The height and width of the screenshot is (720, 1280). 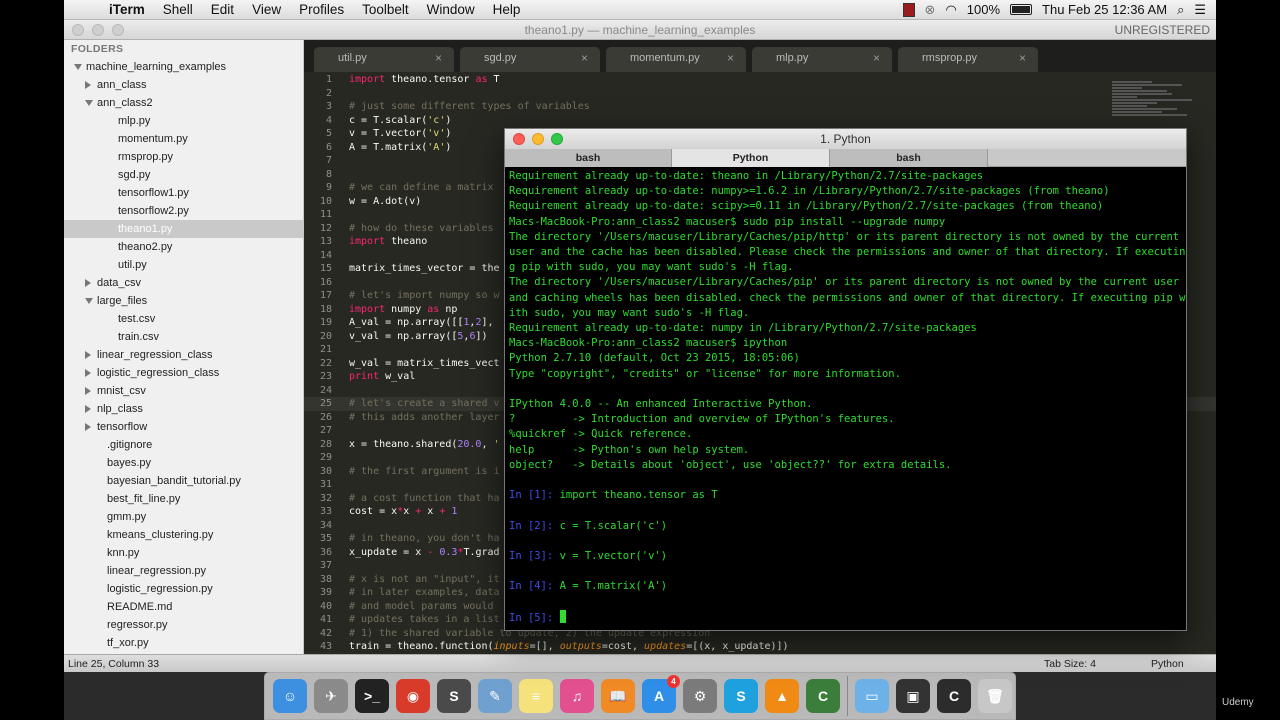 What do you see at coordinates (183, 643) in the screenshot?
I see `file-item: tf_xor.py` at bounding box center [183, 643].